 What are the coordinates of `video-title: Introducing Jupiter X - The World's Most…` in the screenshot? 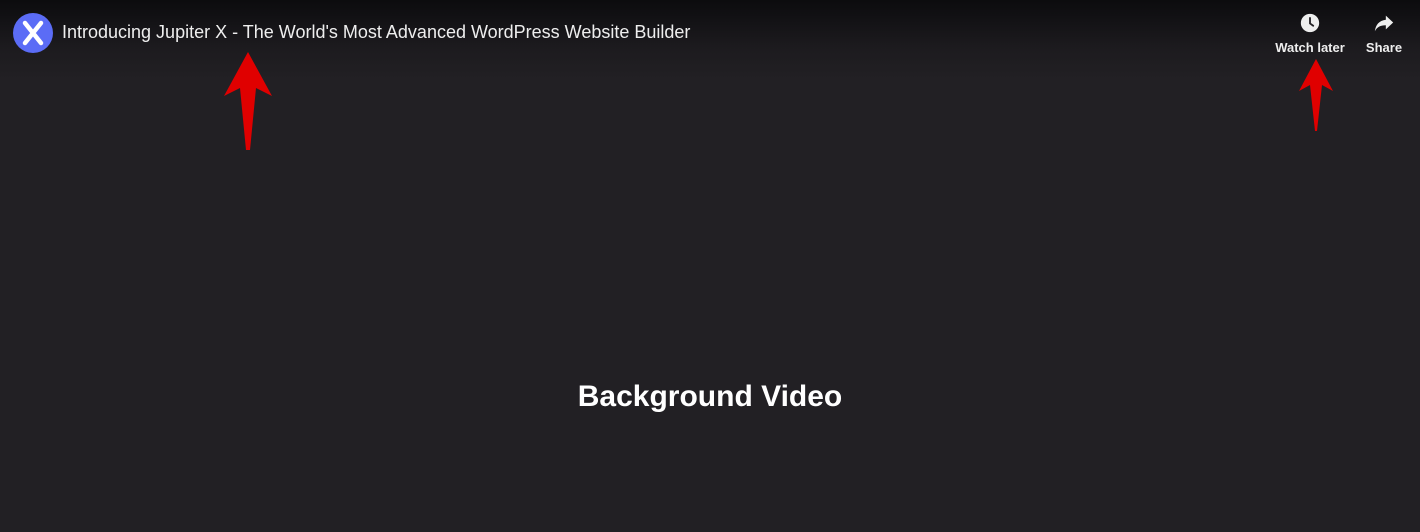 It's located at (376, 32).